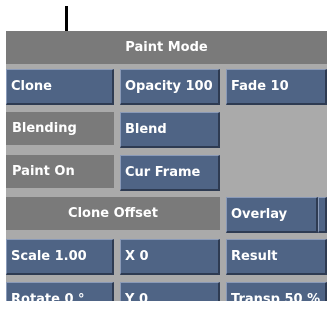  What do you see at coordinates (276, 87) in the screenshot?
I see `fade-field: Fade 10` at bounding box center [276, 87].